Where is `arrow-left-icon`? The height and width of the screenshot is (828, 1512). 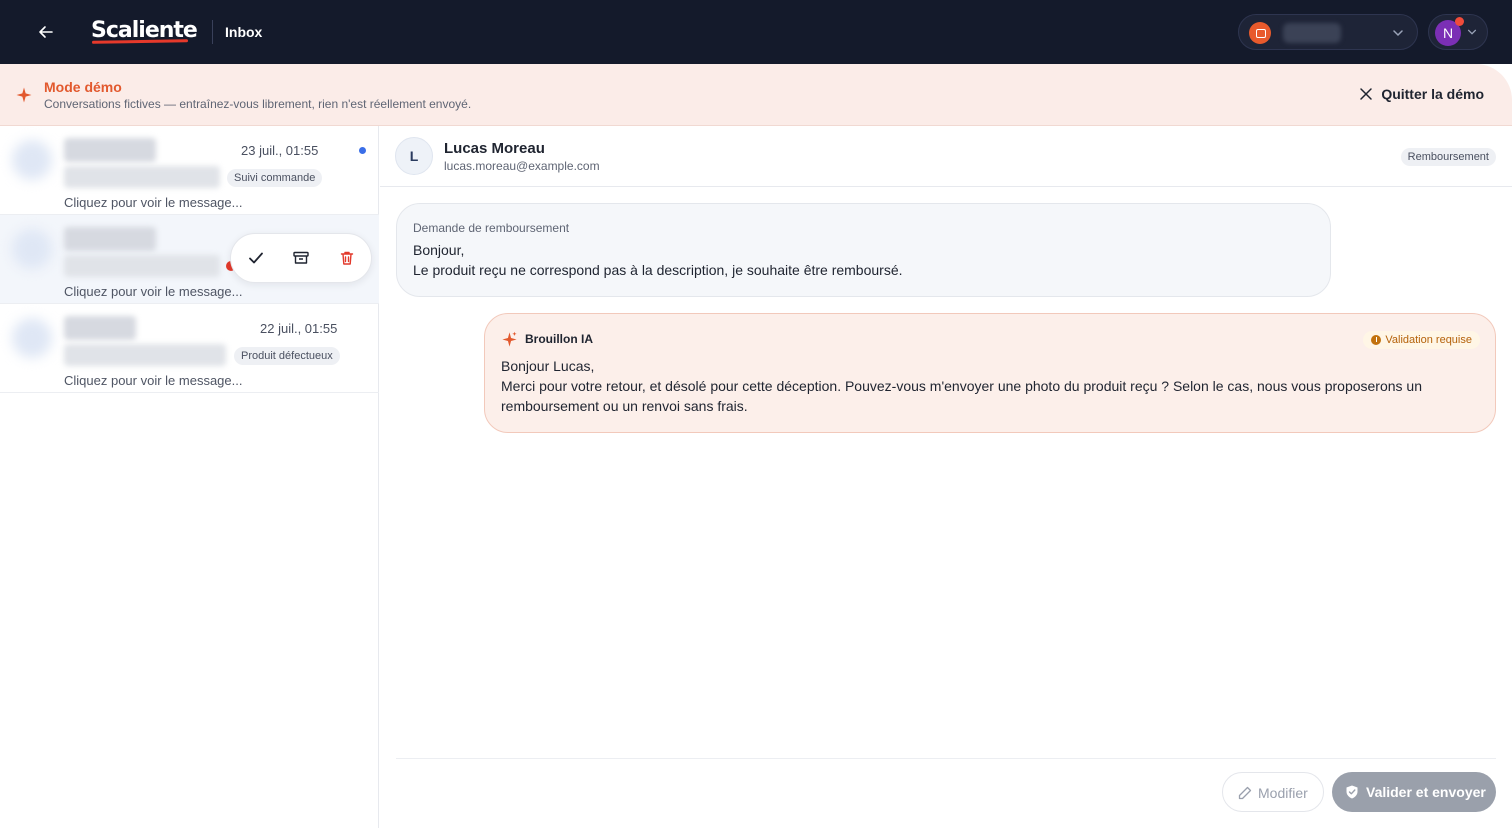
arrow-left-icon is located at coordinates (46, 32).